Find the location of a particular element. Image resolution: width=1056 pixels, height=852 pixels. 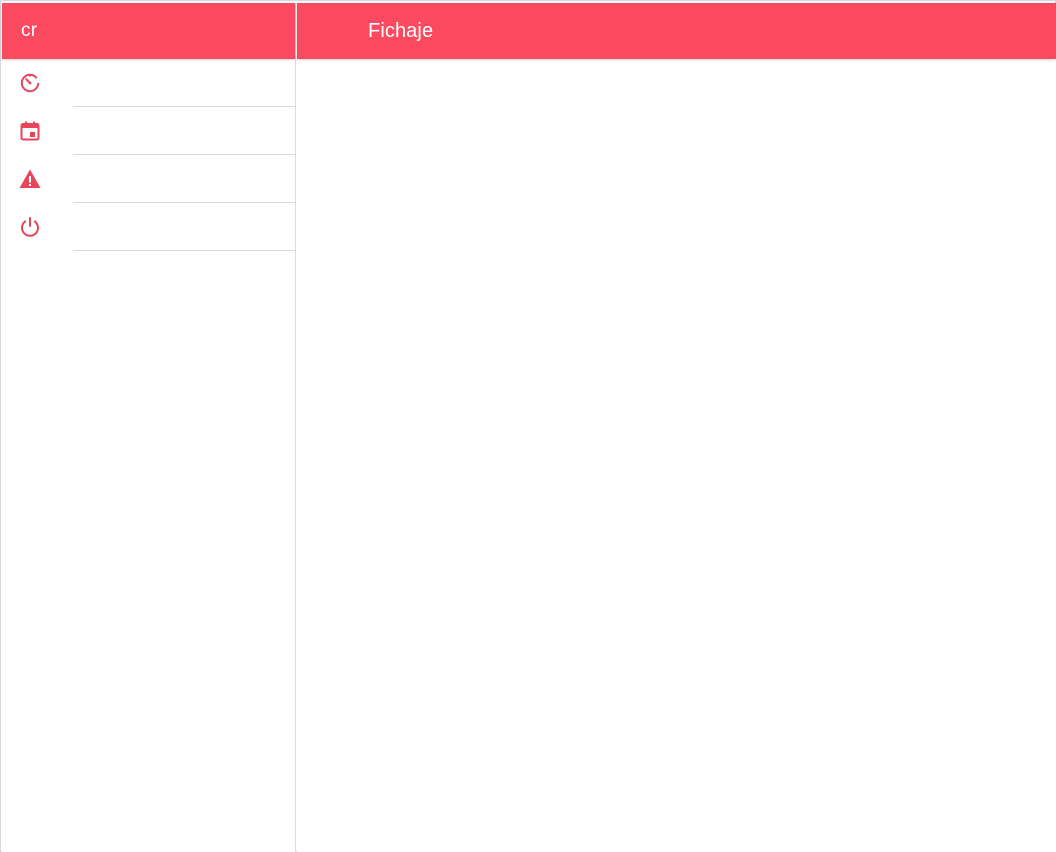

menu-item-power is located at coordinates (148, 227).